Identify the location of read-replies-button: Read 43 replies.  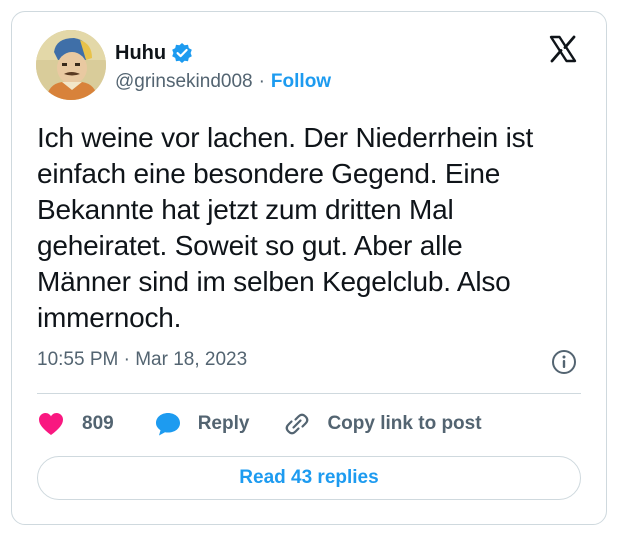
(309, 478).